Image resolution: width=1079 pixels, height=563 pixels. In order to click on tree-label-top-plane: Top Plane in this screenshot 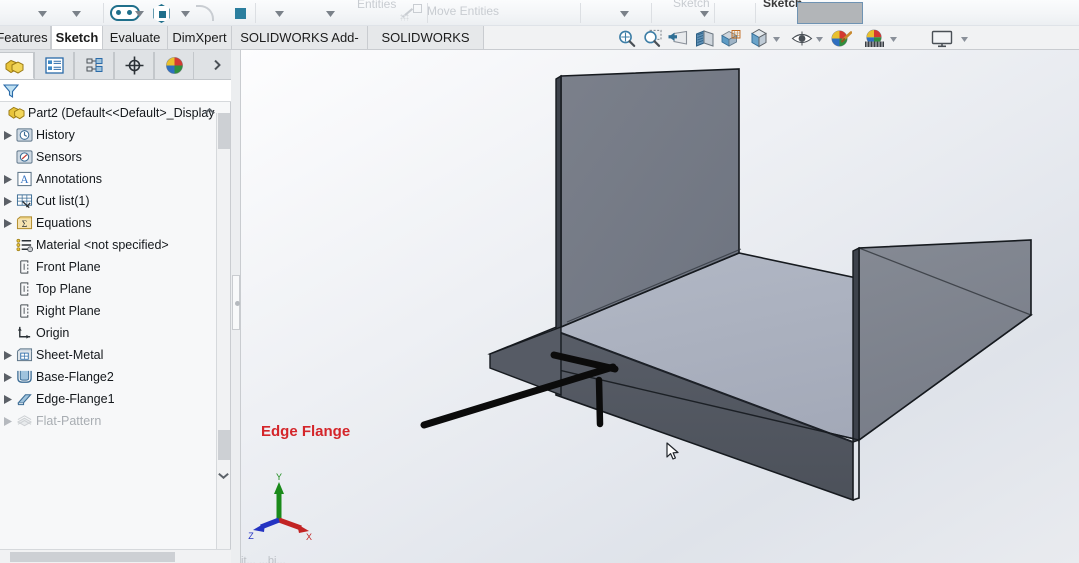, I will do `click(64, 289)`.